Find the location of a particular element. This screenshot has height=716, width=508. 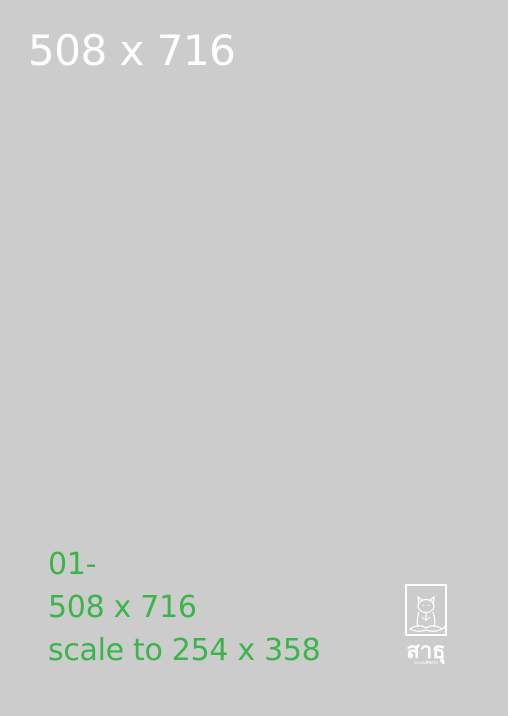

caption-line-size: 508 x 716 is located at coordinates (122, 607).